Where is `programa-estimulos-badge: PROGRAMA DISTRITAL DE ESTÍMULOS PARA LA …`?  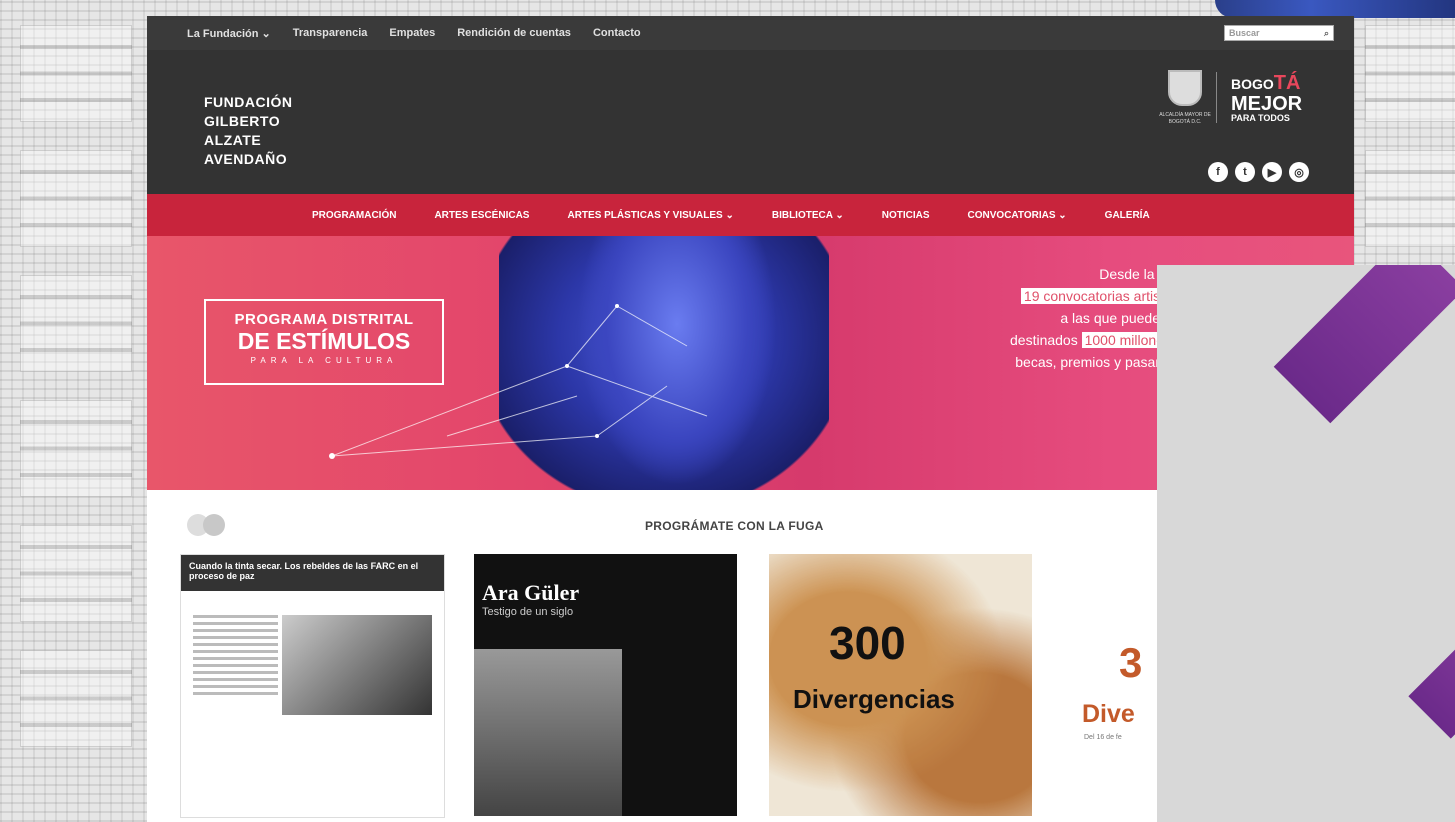 programa-estimulos-badge: PROGRAMA DISTRITAL DE ESTÍMULOS PARA LA … is located at coordinates (324, 342).